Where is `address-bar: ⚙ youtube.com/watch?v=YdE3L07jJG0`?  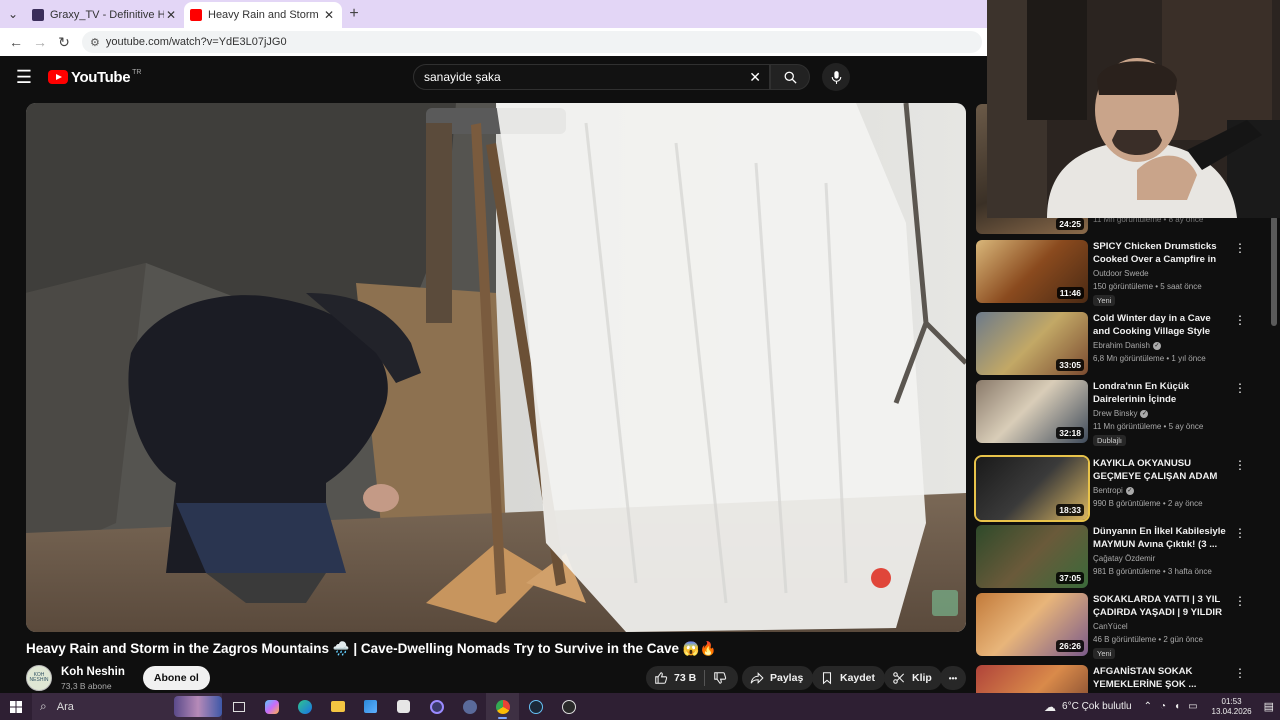
address-bar: ⚙ youtube.com/watch?v=YdE3L07jJG0 is located at coordinates (532, 42).